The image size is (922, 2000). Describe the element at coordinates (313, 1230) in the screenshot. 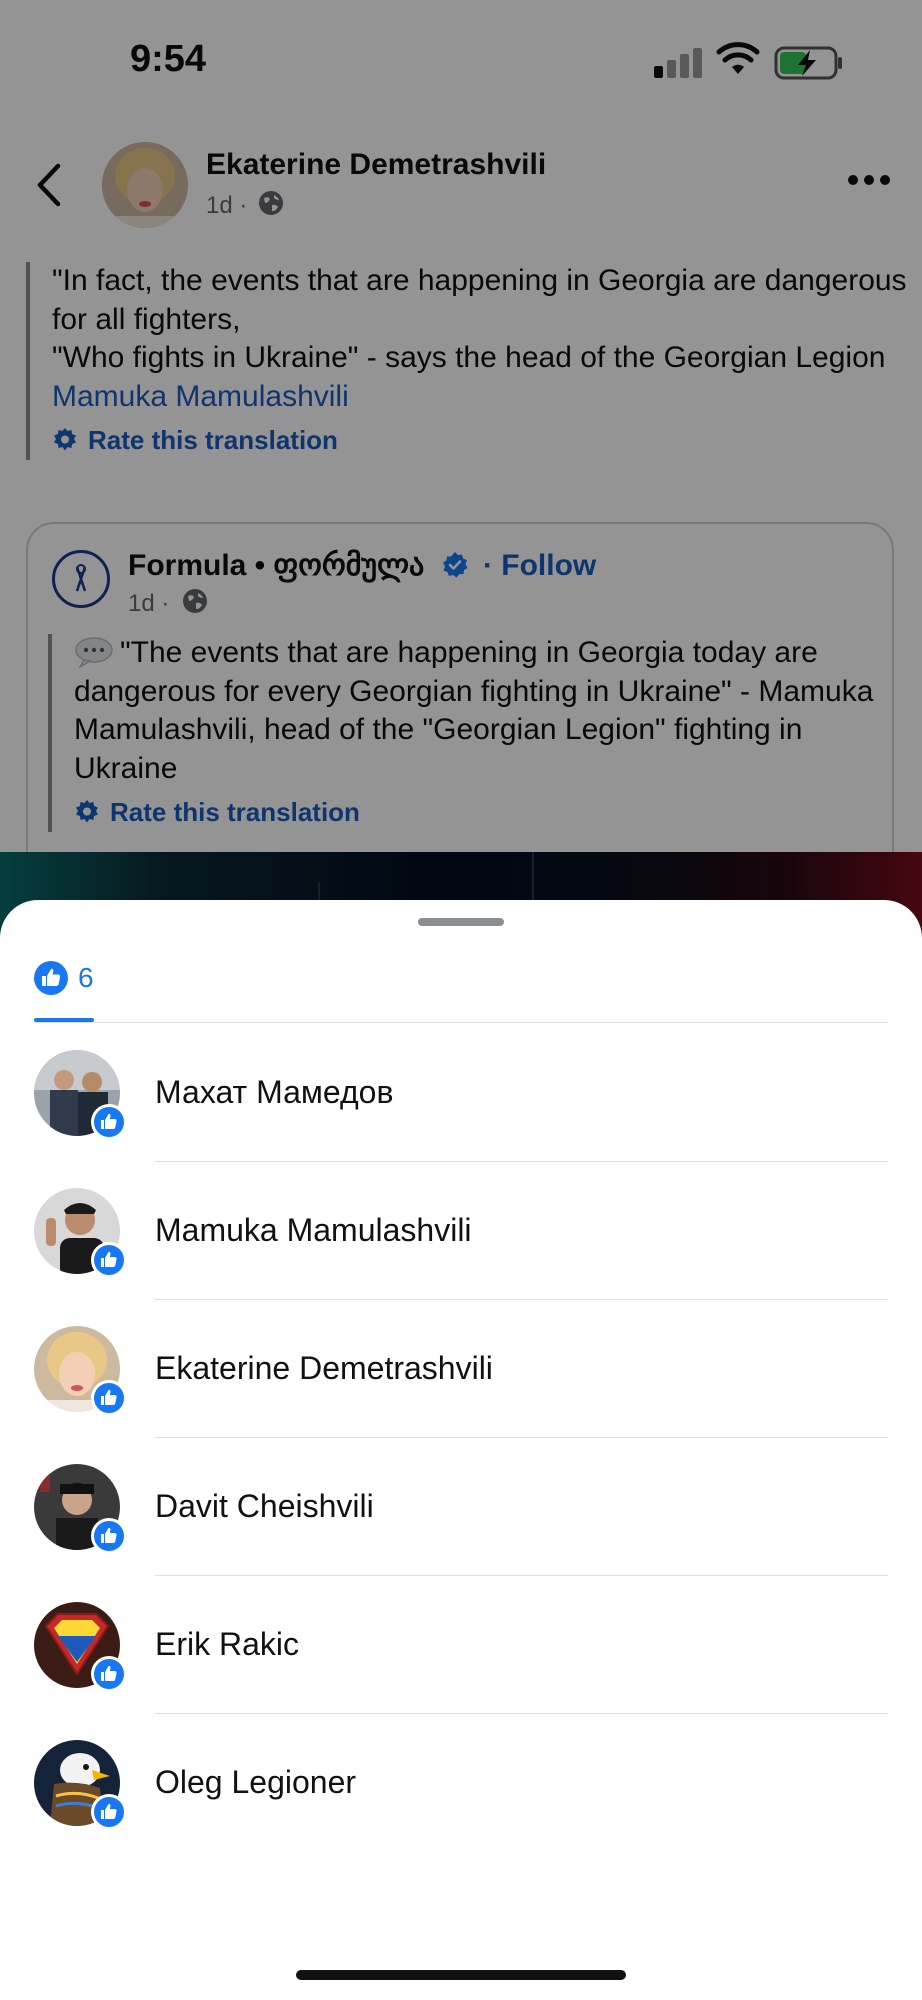

I see `person-name: Mamuka Mamulashvili` at that location.